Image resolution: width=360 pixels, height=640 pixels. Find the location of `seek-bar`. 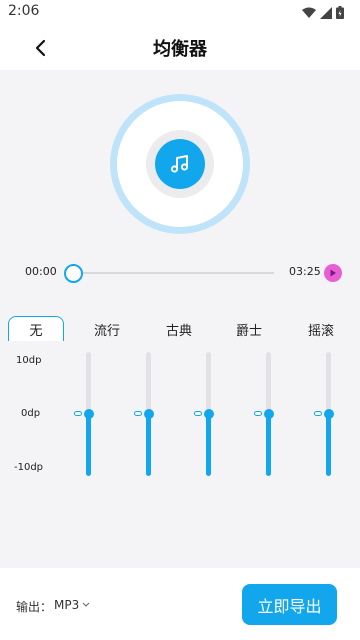

seek-bar is located at coordinates (172, 273).